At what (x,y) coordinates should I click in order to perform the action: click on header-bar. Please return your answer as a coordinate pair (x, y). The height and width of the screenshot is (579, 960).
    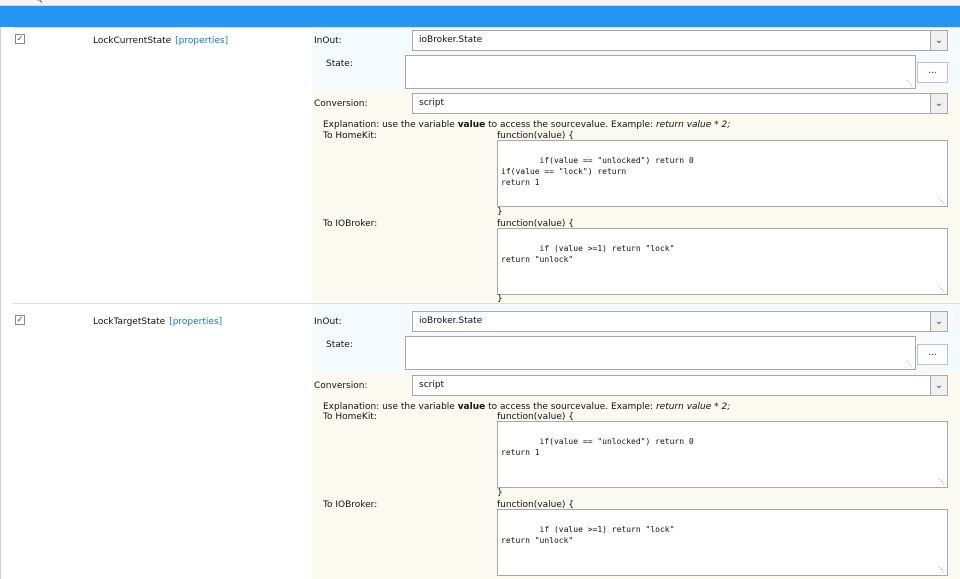
    Looking at the image, I should click on (480, 16).